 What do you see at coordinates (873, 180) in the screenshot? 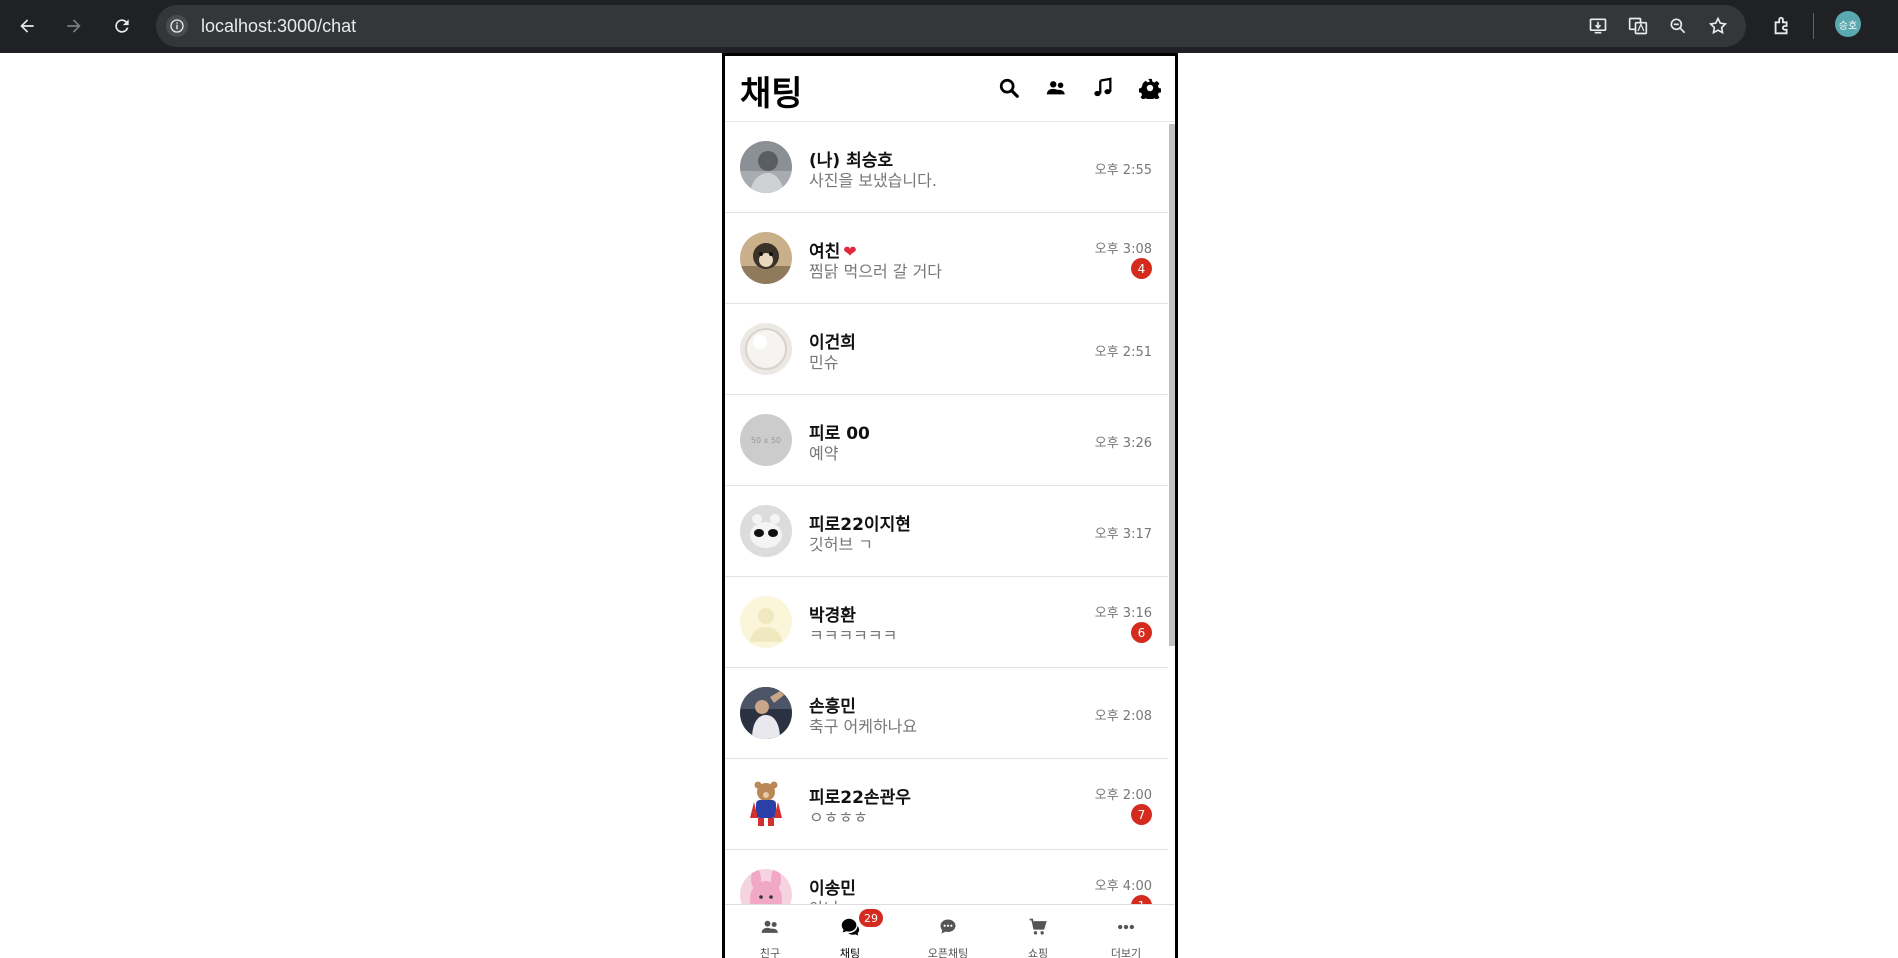
I see `chat-preview: 사진을 보냈습니다.` at bounding box center [873, 180].